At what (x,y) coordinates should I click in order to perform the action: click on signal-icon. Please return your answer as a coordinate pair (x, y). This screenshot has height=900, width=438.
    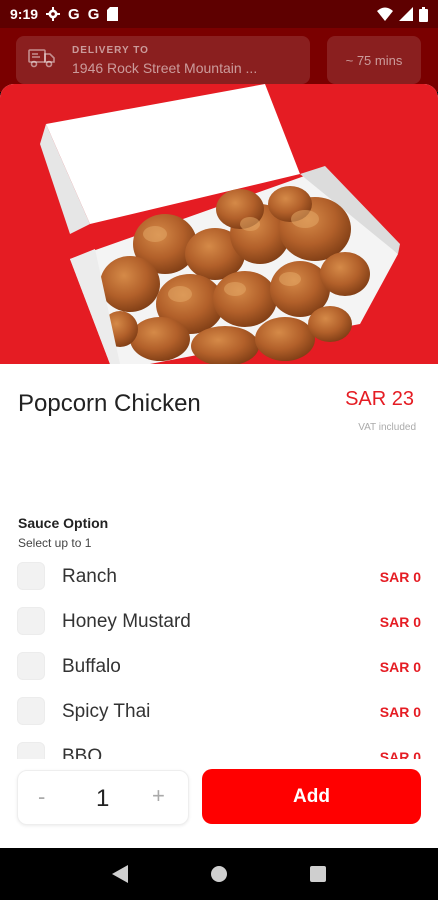
    Looking at the image, I should click on (406, 14).